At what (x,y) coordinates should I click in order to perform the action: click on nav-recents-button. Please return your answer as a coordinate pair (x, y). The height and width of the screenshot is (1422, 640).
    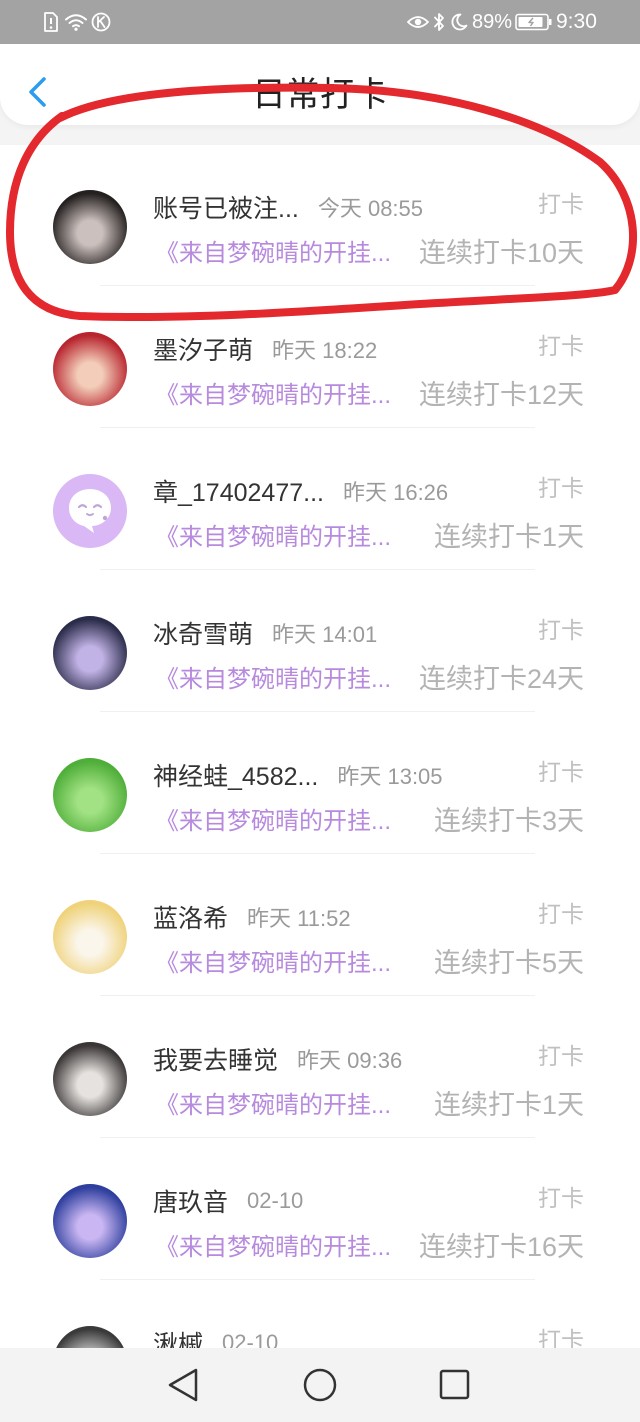
    Looking at the image, I should click on (455, 1385).